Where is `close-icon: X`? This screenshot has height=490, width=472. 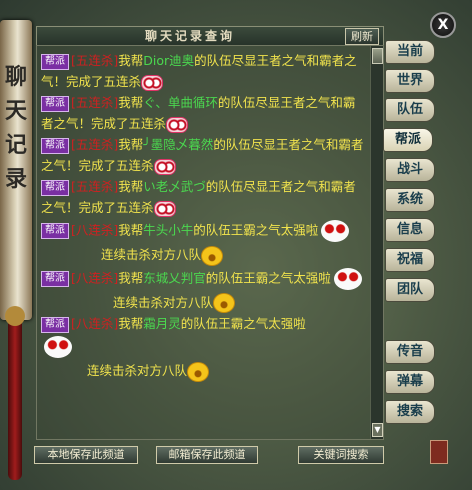
close-icon: X is located at coordinates (443, 25).